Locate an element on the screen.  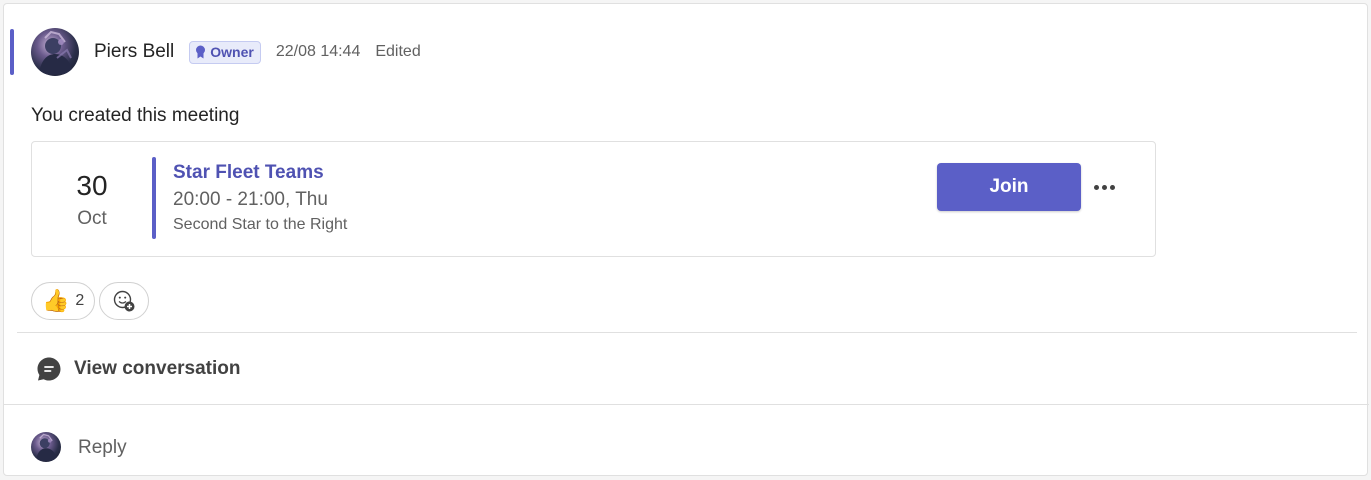
add-reaction-button is located at coordinates (124, 301).